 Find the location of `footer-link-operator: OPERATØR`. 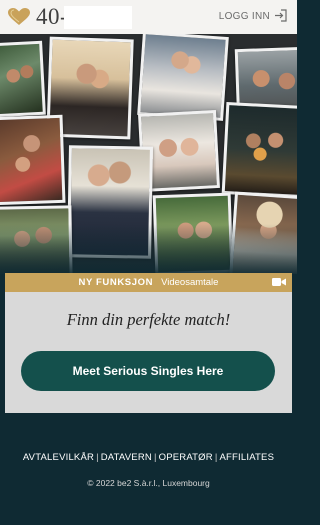

footer-link-operator: OPERATØR is located at coordinates (186, 457).